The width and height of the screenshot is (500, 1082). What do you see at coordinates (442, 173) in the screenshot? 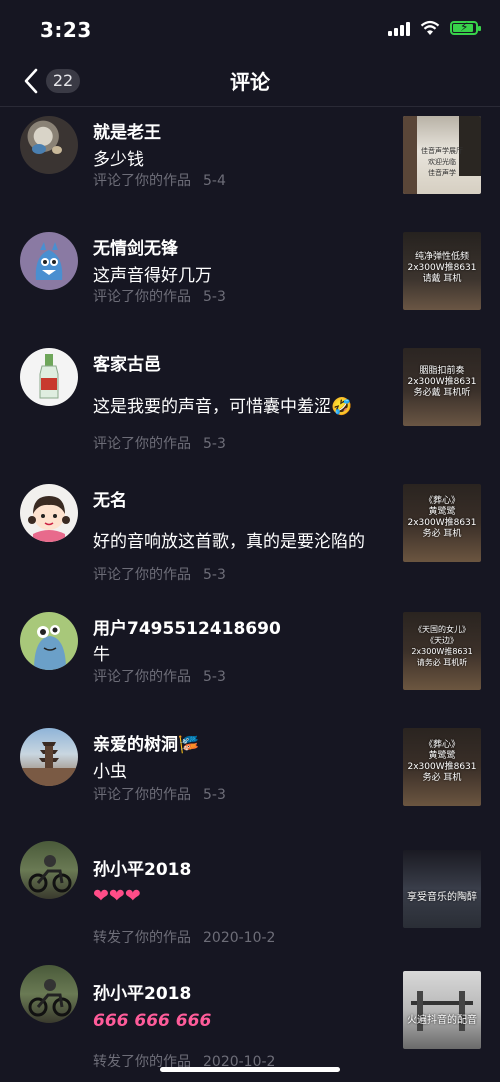
I see `thumbnail-caption: 佳音声学` at bounding box center [442, 173].